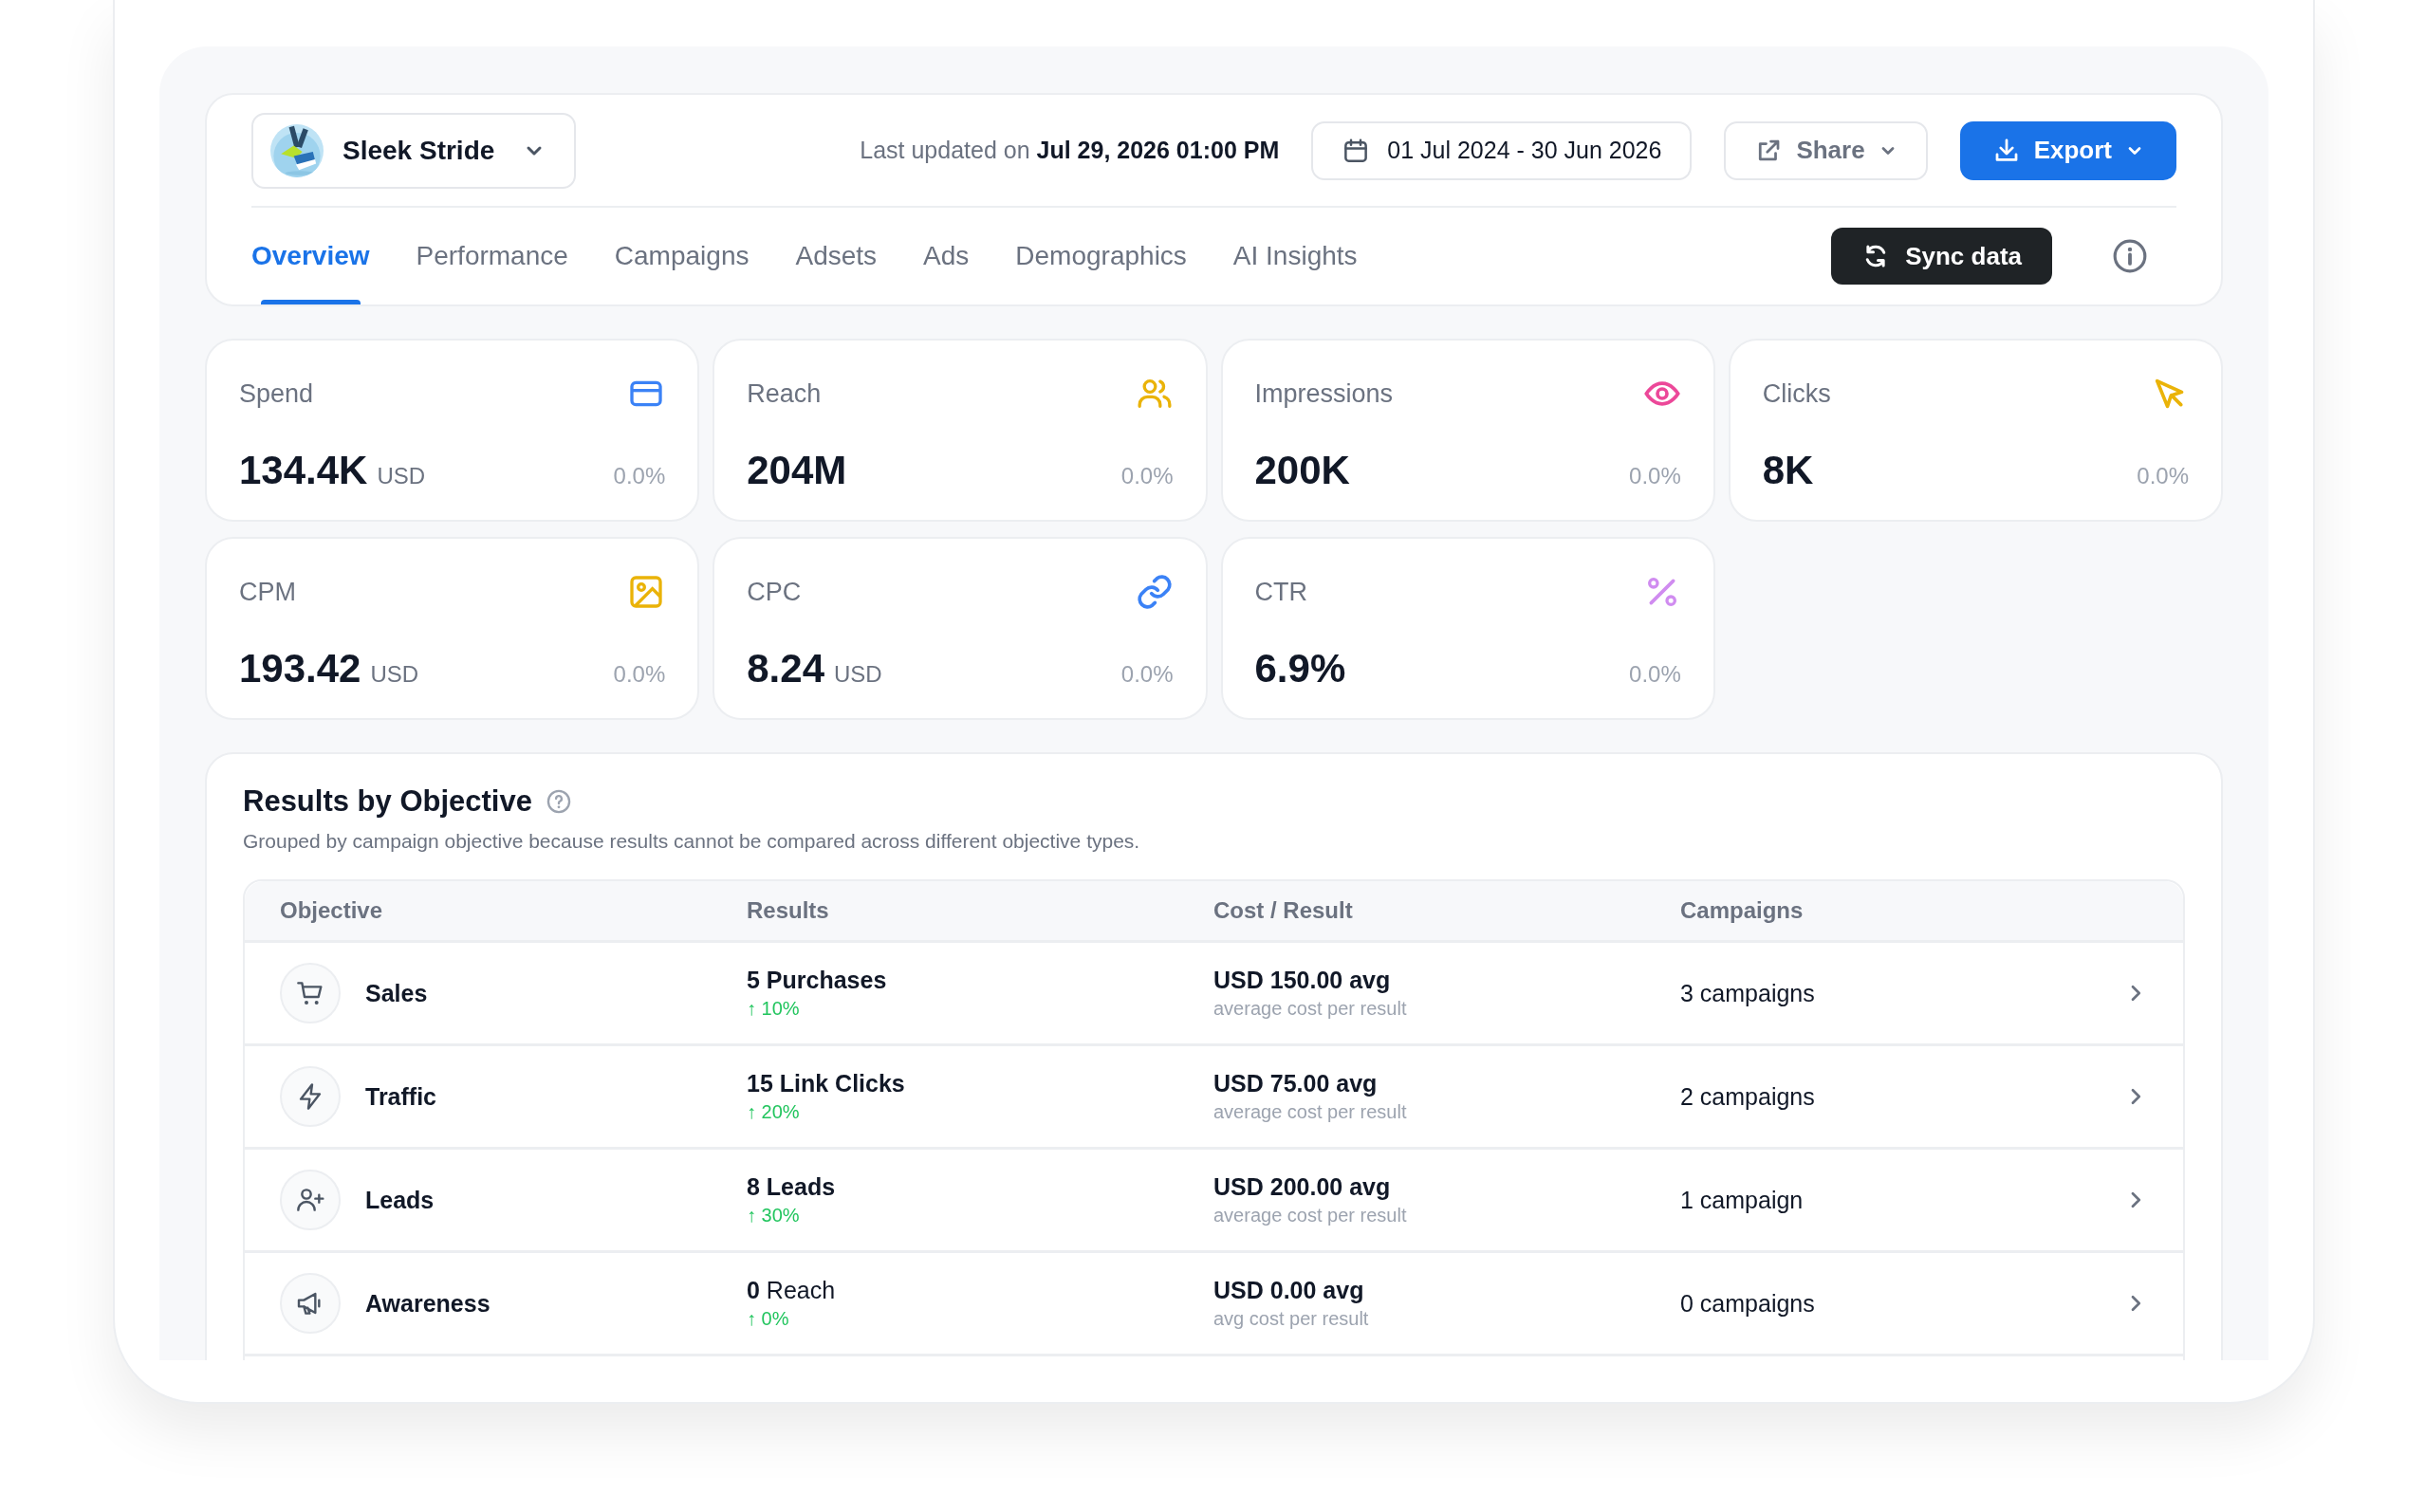 This screenshot has width=2425, height=1512. Describe the element at coordinates (817, 980) in the screenshot. I see `result-value: 5 Purchases` at that location.